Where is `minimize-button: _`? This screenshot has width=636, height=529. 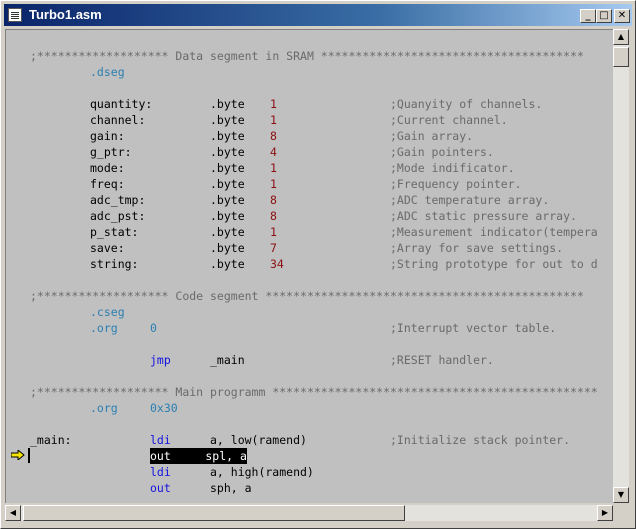 minimize-button: _ is located at coordinates (588, 16).